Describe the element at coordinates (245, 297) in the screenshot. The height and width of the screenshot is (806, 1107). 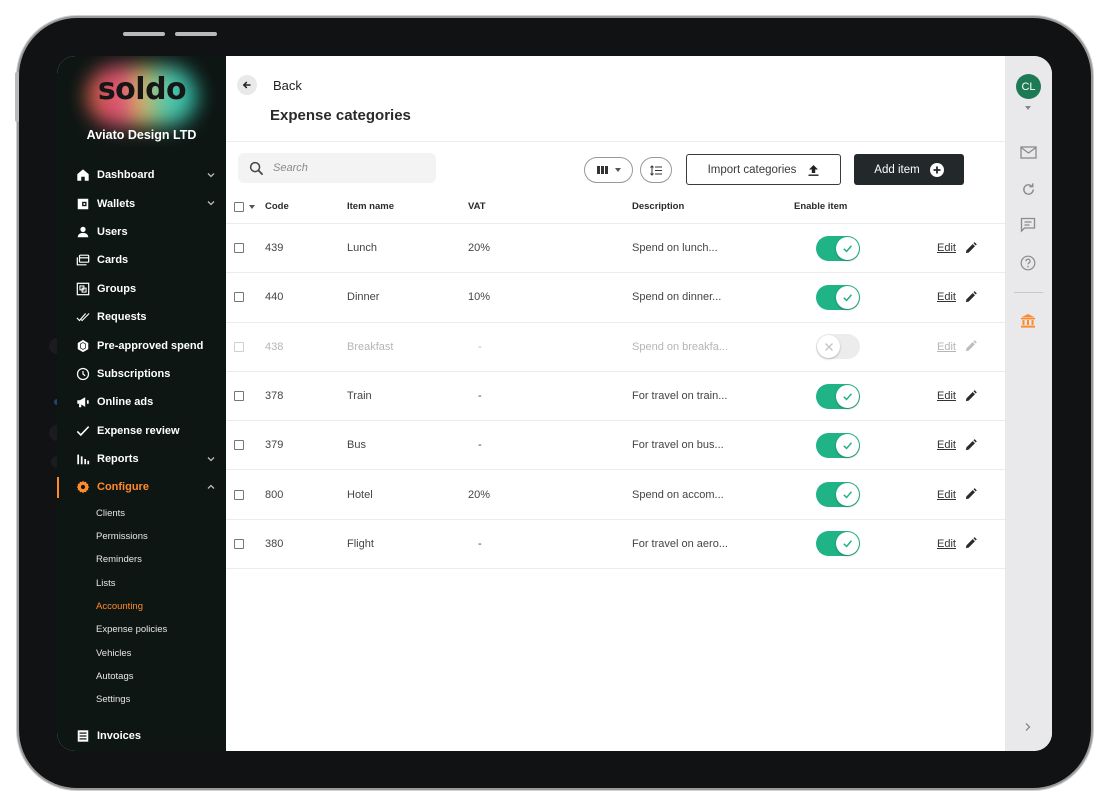
I see `row-select-cell` at that location.